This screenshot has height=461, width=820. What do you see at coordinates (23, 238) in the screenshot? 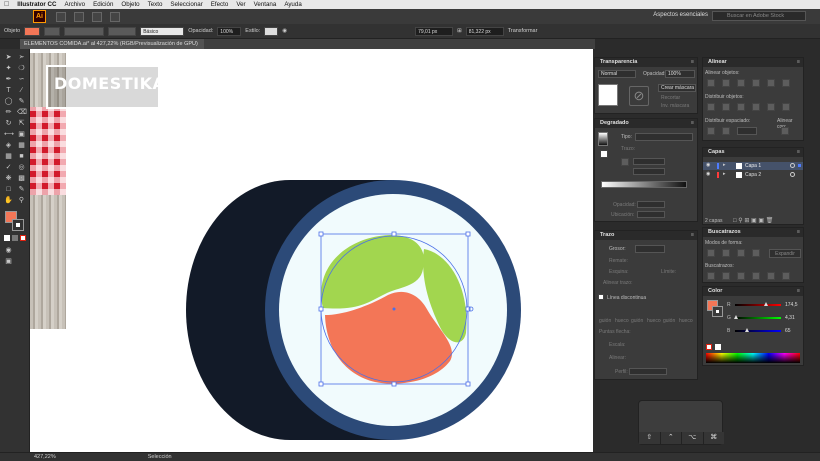
I see `none-mode-icon` at bounding box center [23, 238].